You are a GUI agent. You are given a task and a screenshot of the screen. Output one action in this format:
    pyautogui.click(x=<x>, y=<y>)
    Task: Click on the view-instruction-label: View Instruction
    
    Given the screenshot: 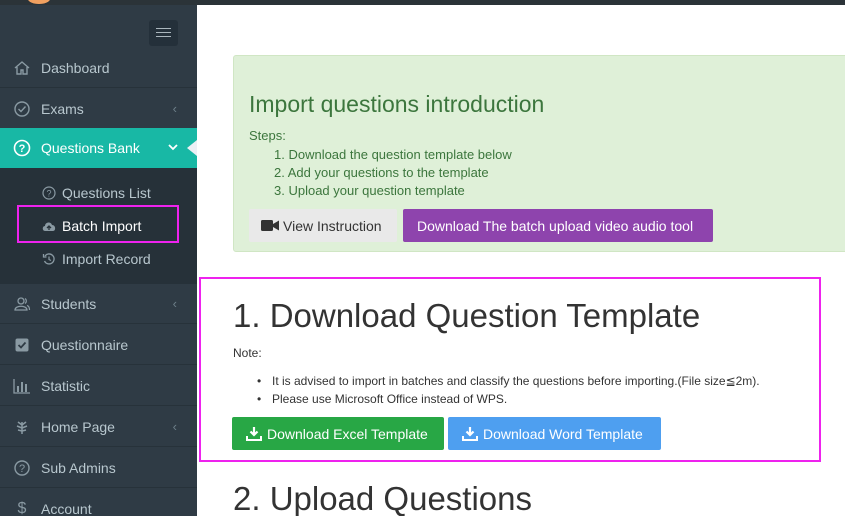 What is the action you would take?
    pyautogui.click(x=332, y=225)
    